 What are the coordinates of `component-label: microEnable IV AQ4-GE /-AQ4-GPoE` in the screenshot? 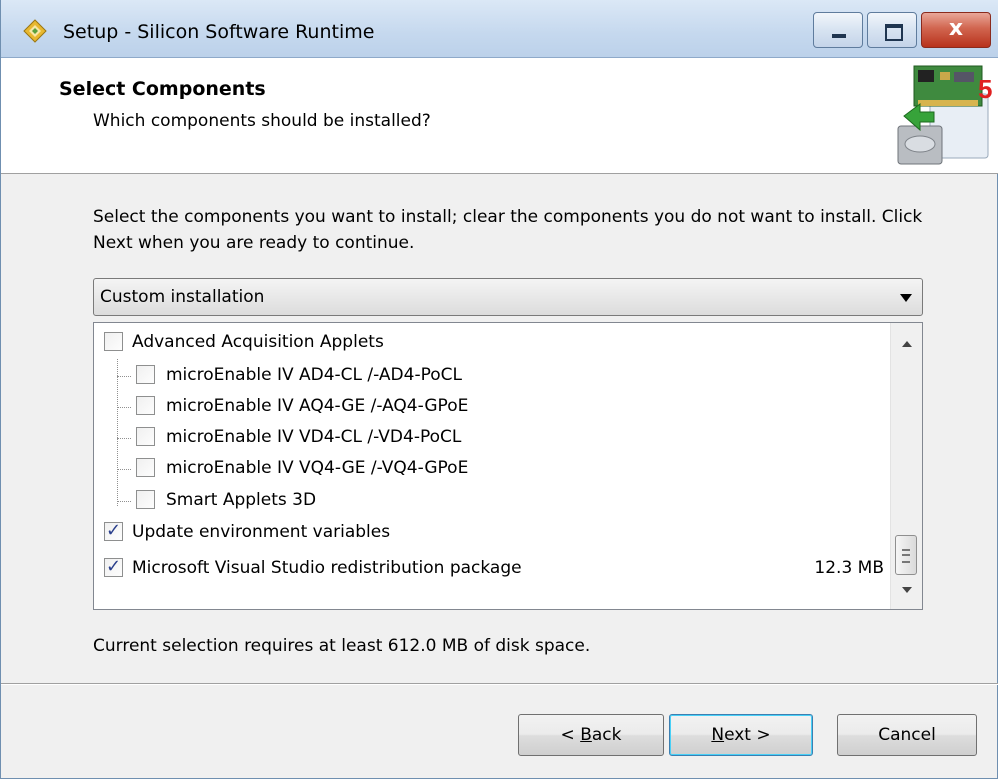 It's located at (317, 406).